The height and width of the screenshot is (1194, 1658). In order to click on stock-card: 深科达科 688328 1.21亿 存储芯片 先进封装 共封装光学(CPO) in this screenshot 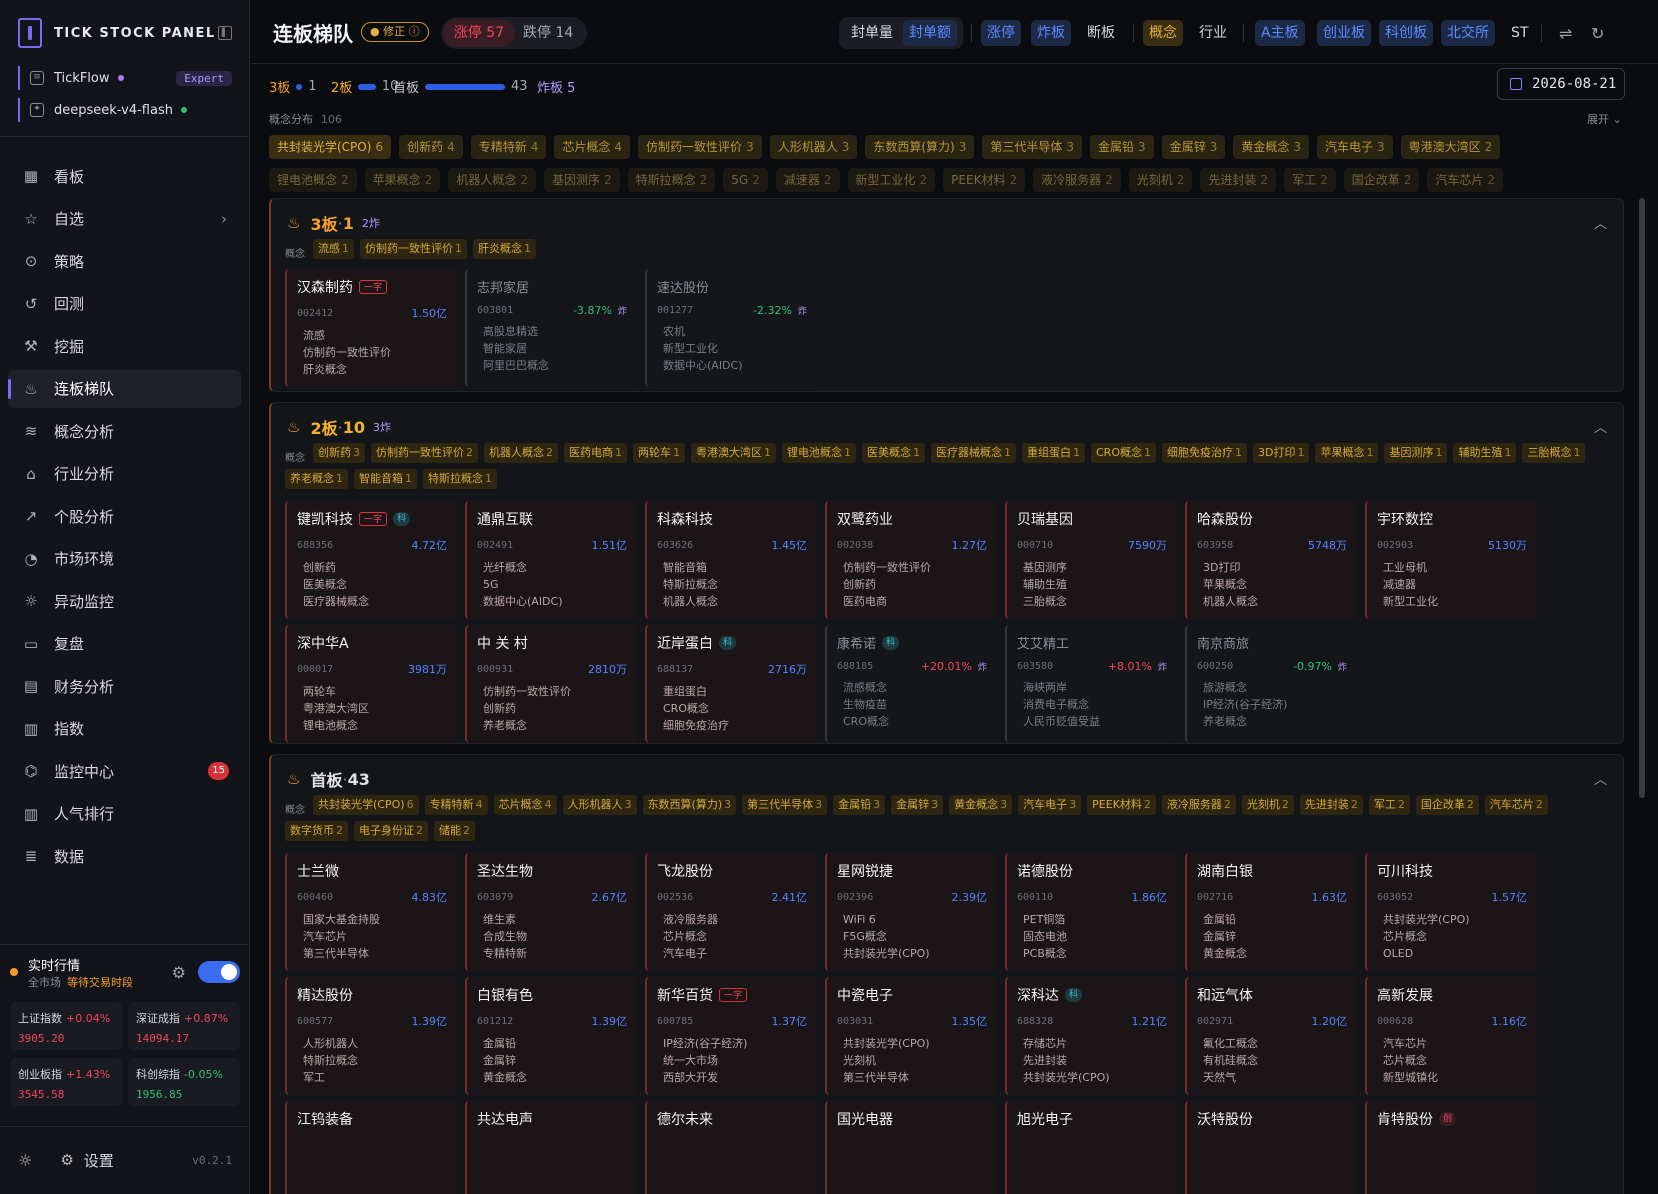, I will do `click(1091, 1036)`.